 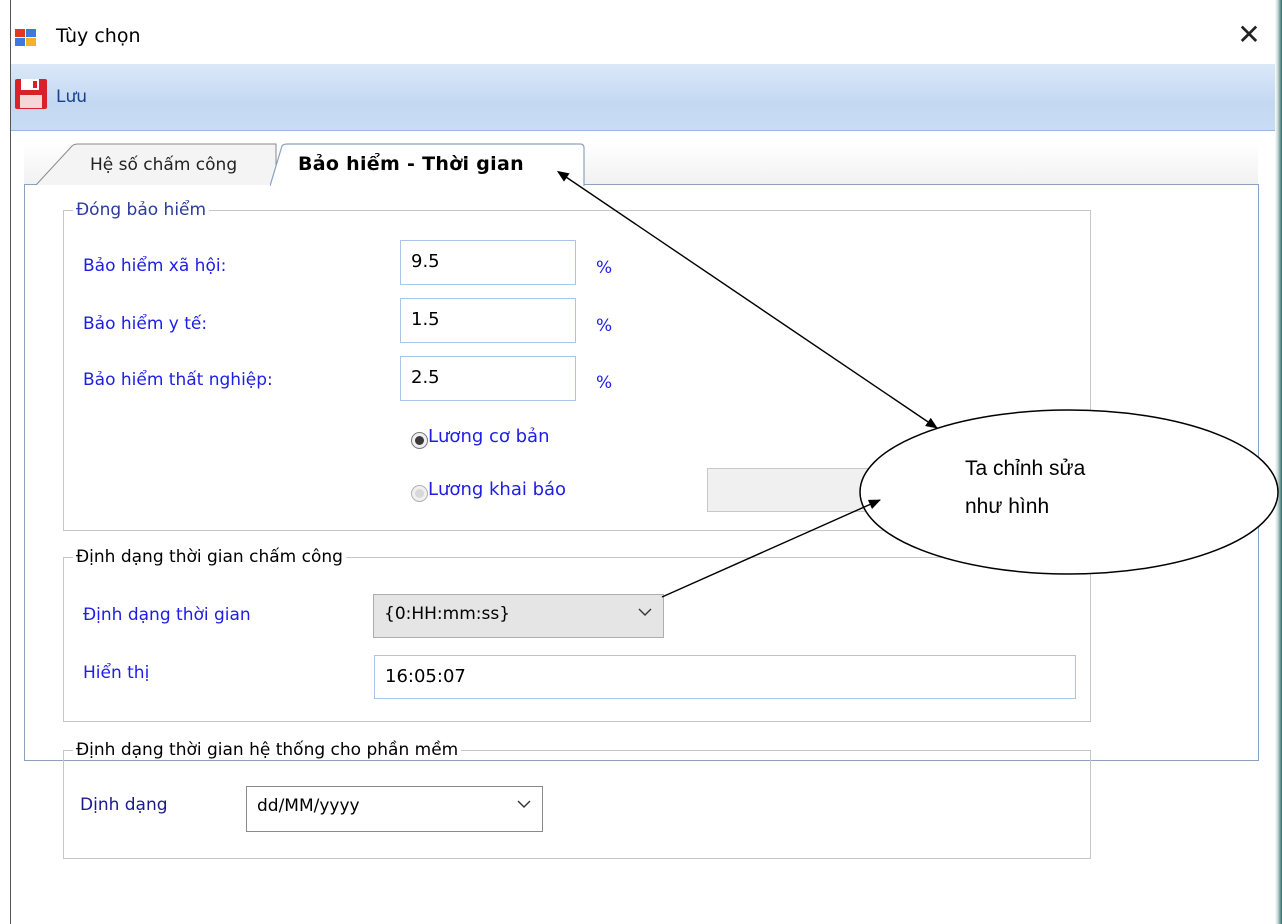 I want to click on annotation-line-1: Ta chỉnh sửa, so click(x=1025, y=468).